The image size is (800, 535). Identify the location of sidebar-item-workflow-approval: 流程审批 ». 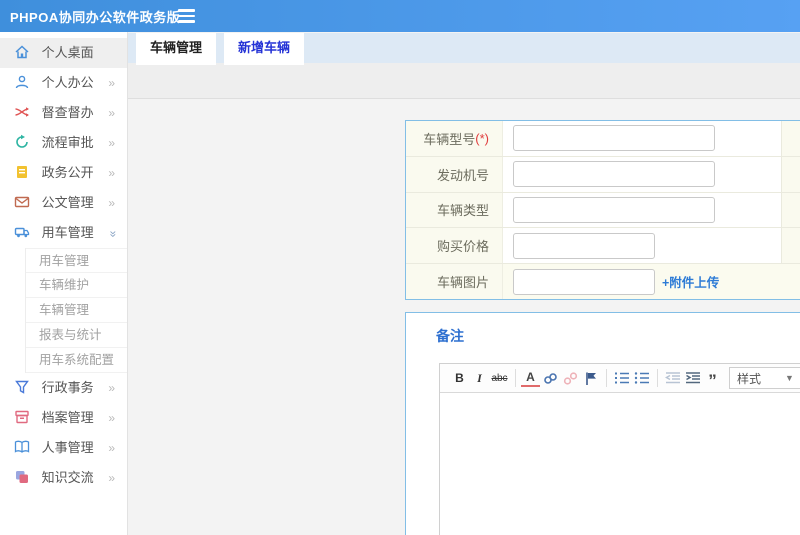
(63, 143).